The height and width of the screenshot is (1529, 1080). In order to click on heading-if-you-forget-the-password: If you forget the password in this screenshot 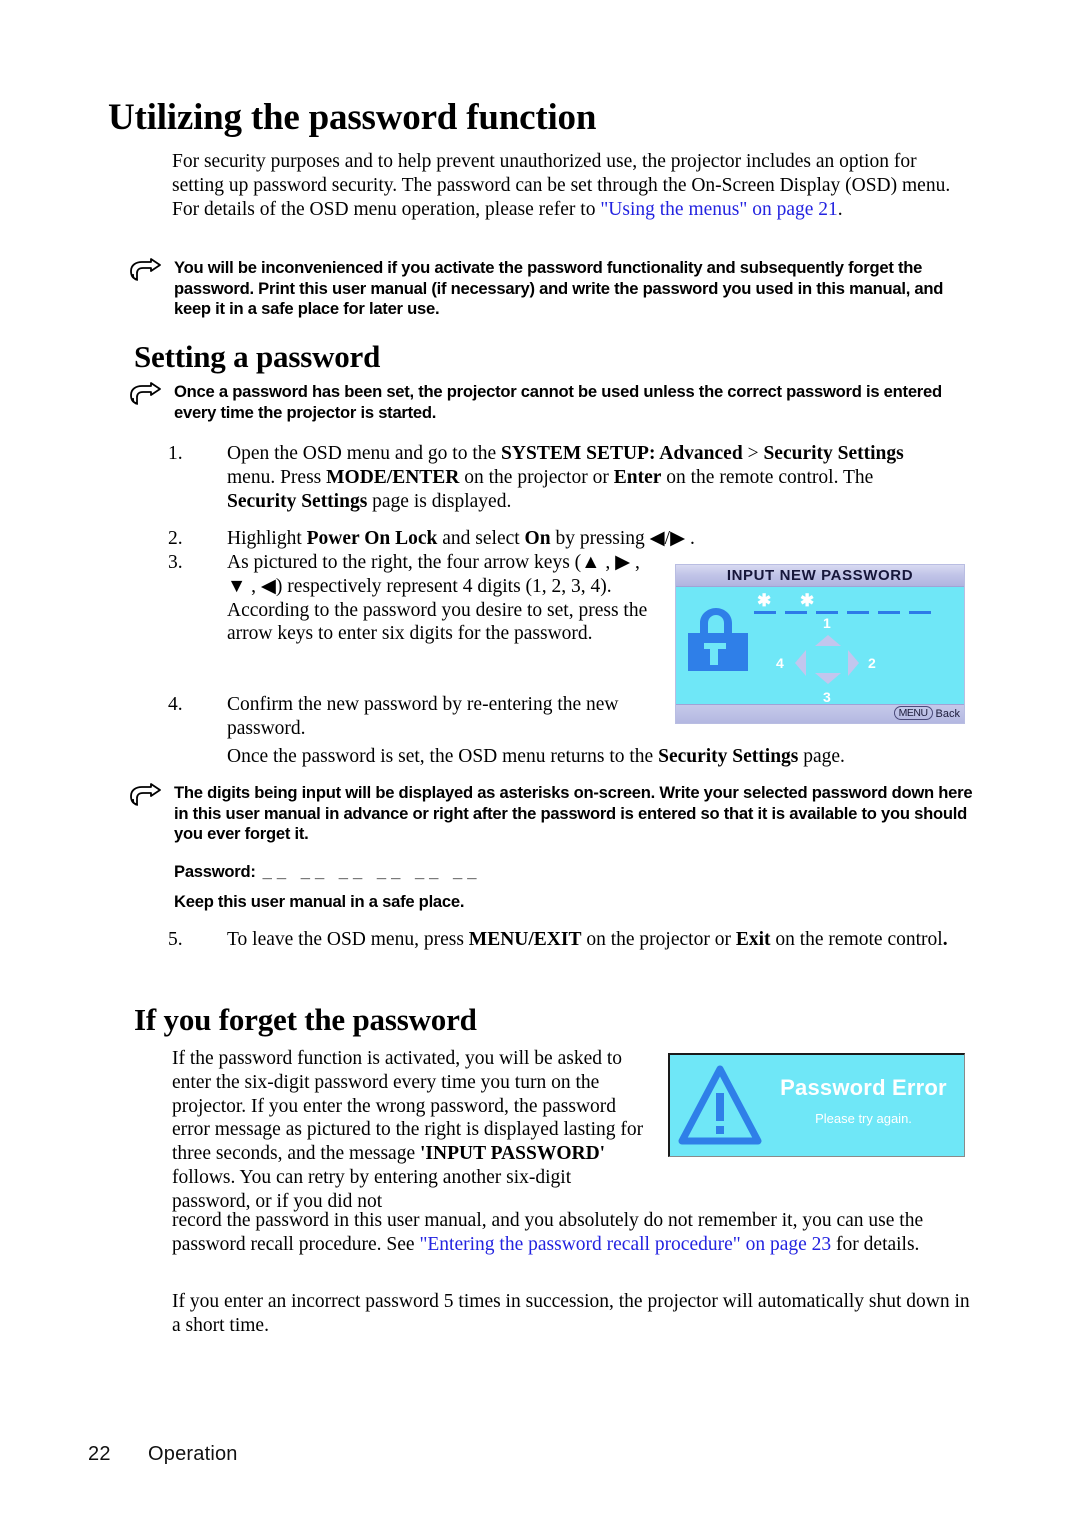, I will do `click(305, 1019)`.